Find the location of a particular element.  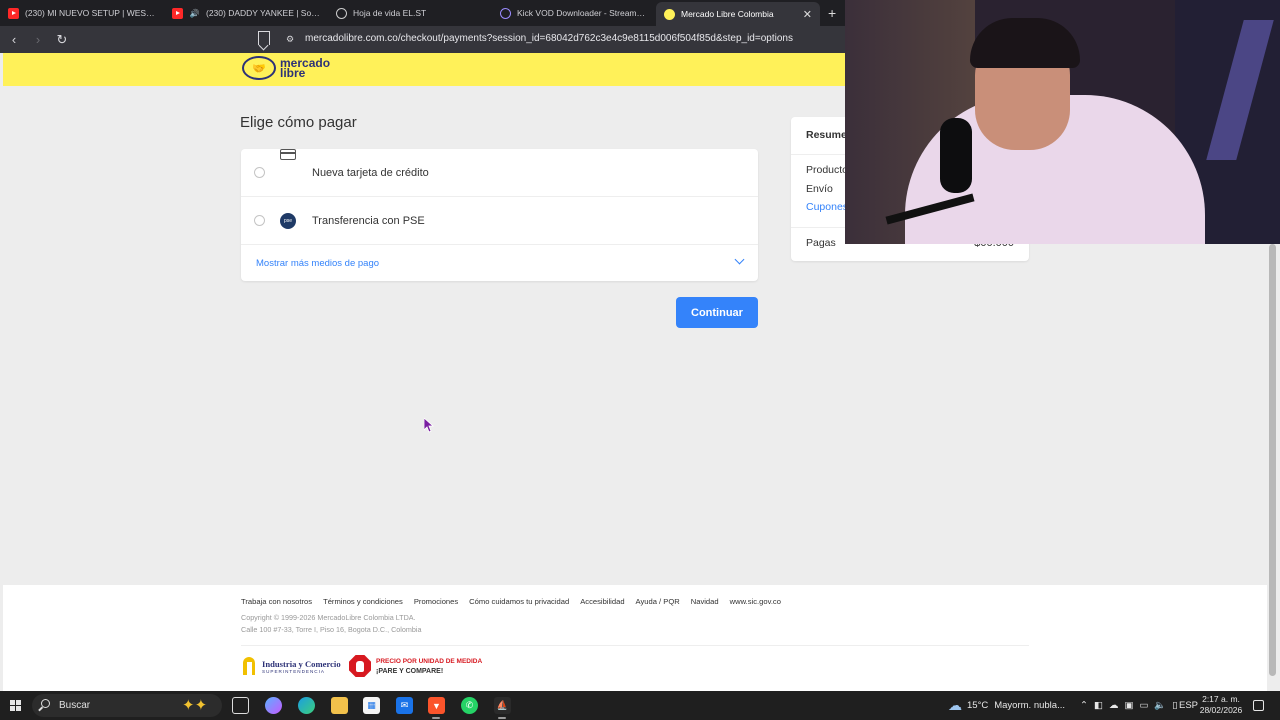

payment-option-label: Transferencia con PSE is located at coordinates (368, 220).